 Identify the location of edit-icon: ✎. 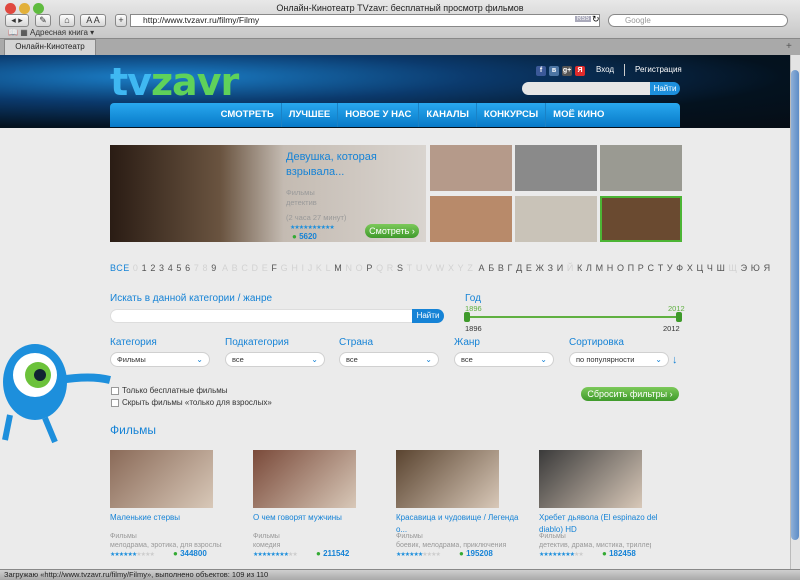
(43, 20).